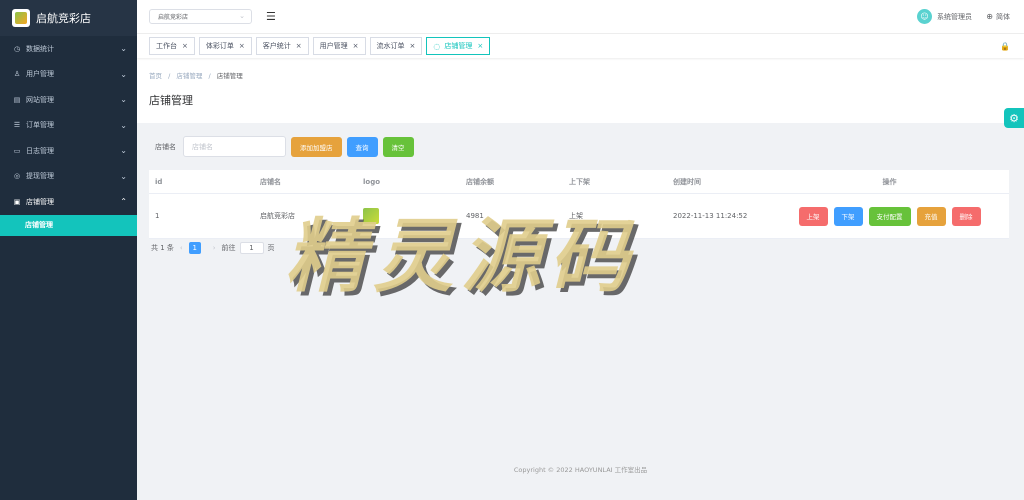  I want to click on language-label: 简体, so click(1003, 16).